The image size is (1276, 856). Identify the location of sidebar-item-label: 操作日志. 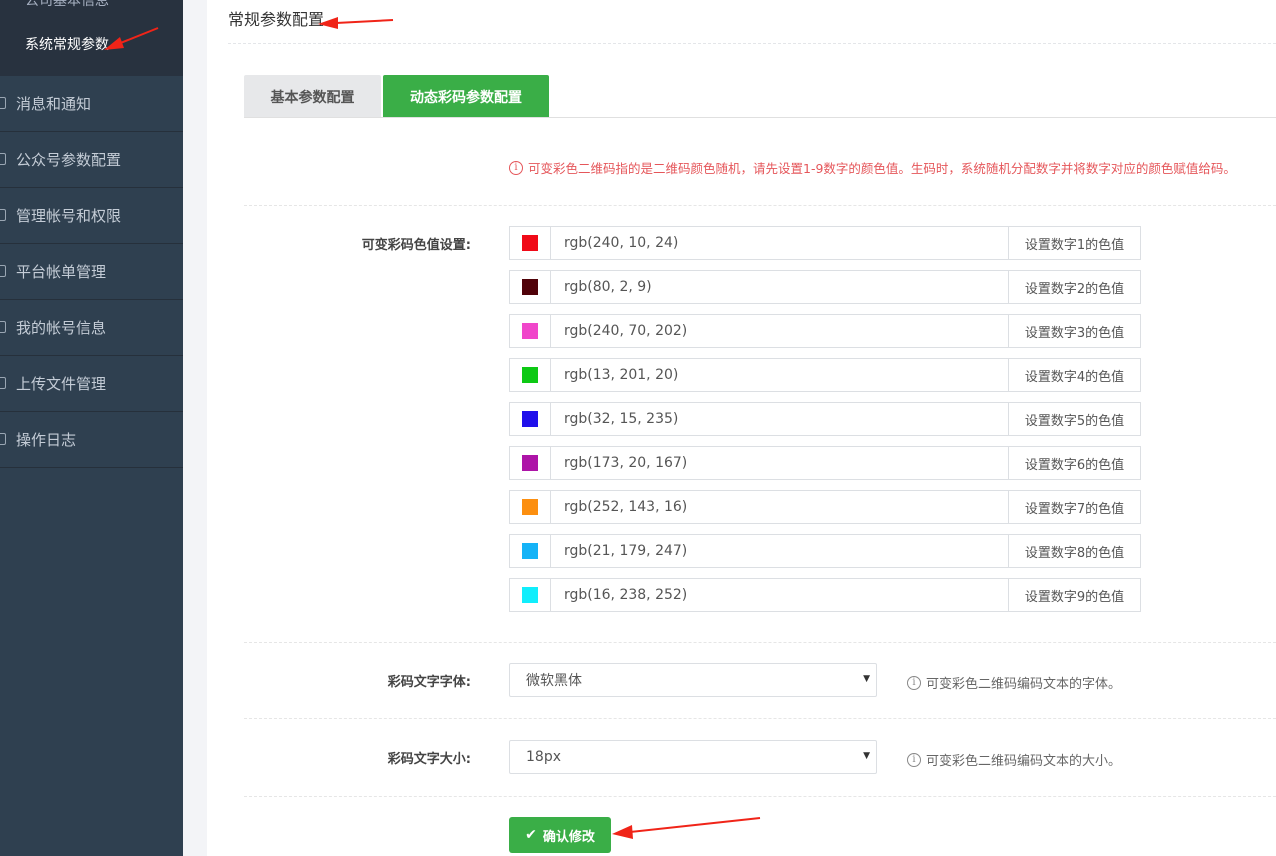
(46, 440).